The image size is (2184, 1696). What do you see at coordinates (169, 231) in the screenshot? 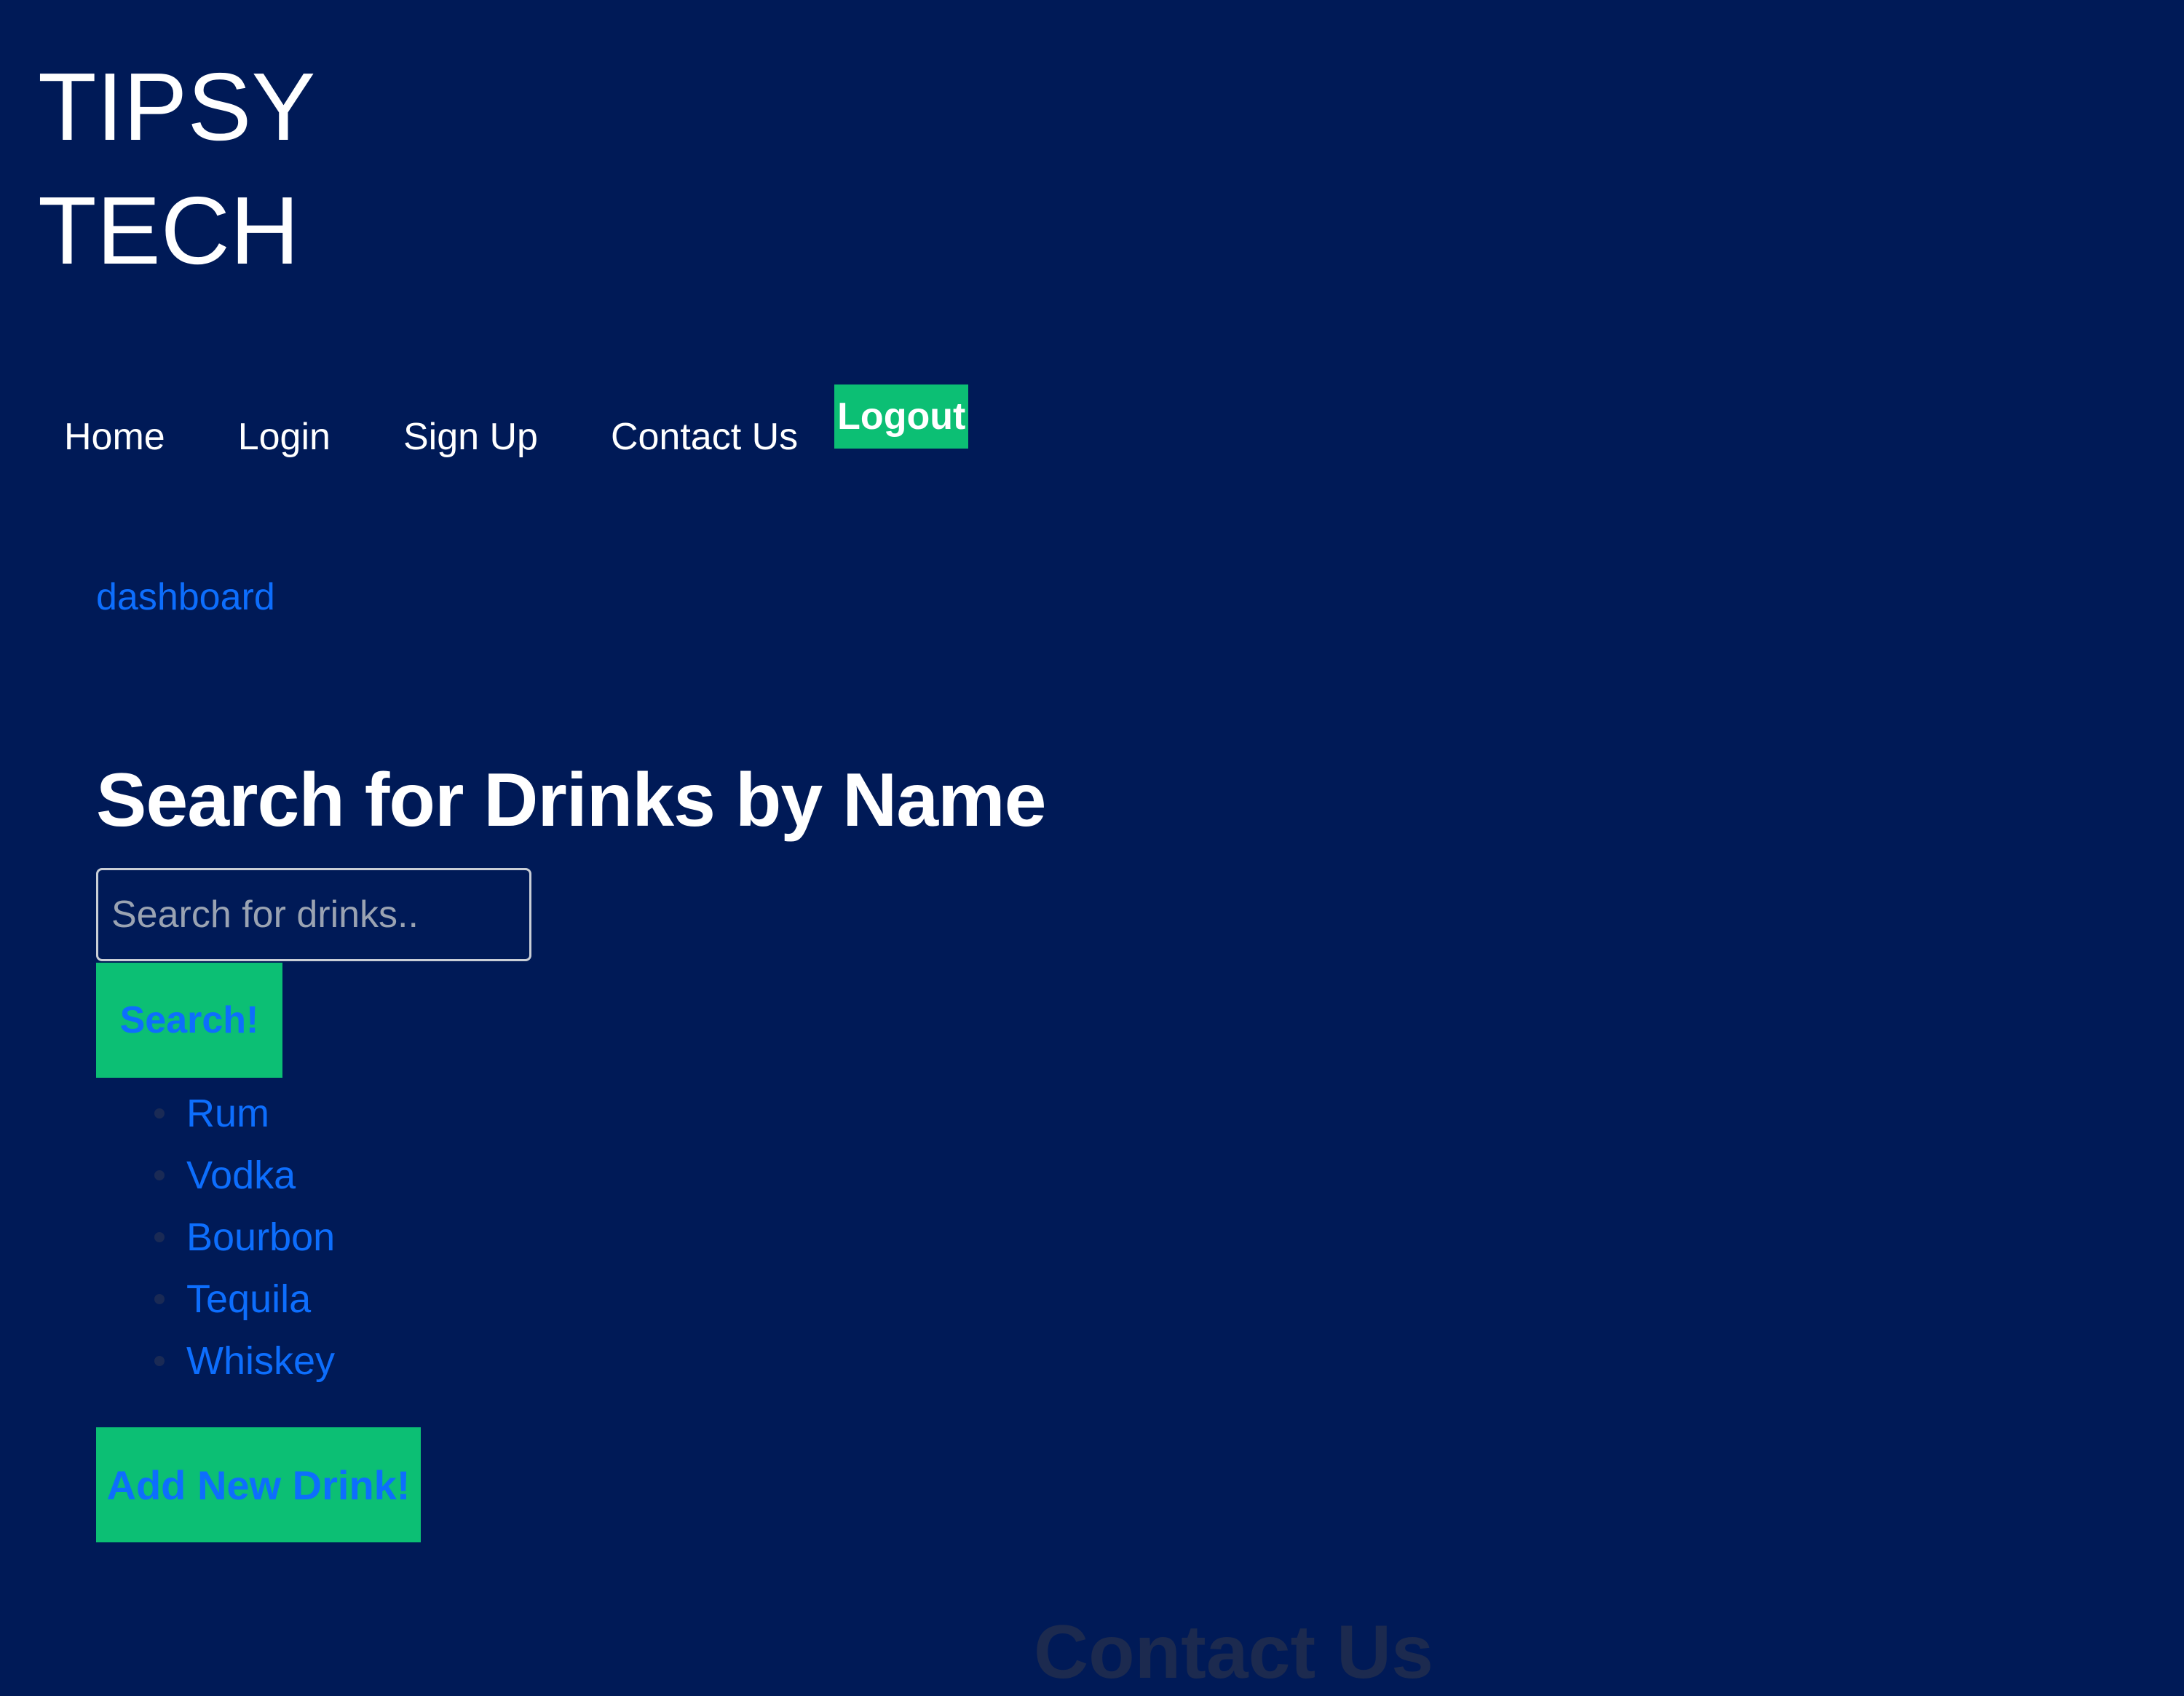
I see `brand-line-2: TECH` at bounding box center [169, 231].